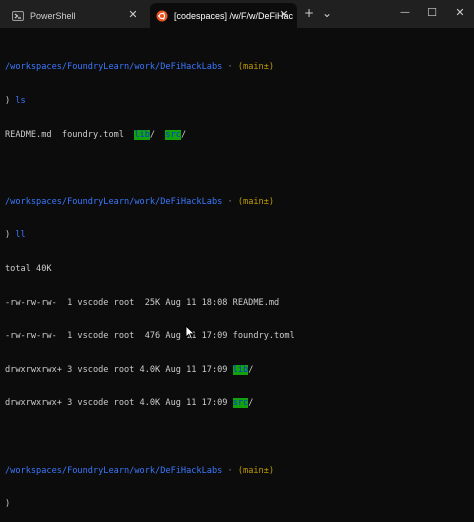 This screenshot has height=522, width=474. What do you see at coordinates (327, 13) in the screenshot?
I see `chevron-down-icon: ⌄` at bounding box center [327, 13].